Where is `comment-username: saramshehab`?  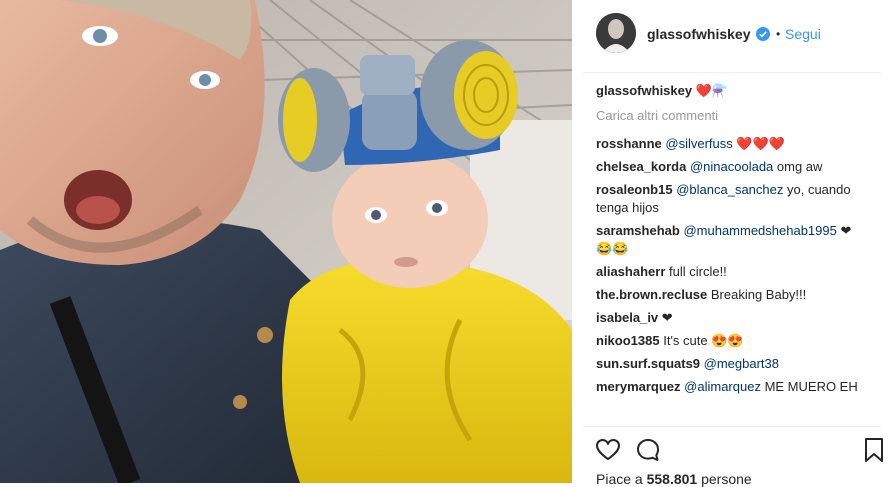 comment-username: saramshehab is located at coordinates (638, 230).